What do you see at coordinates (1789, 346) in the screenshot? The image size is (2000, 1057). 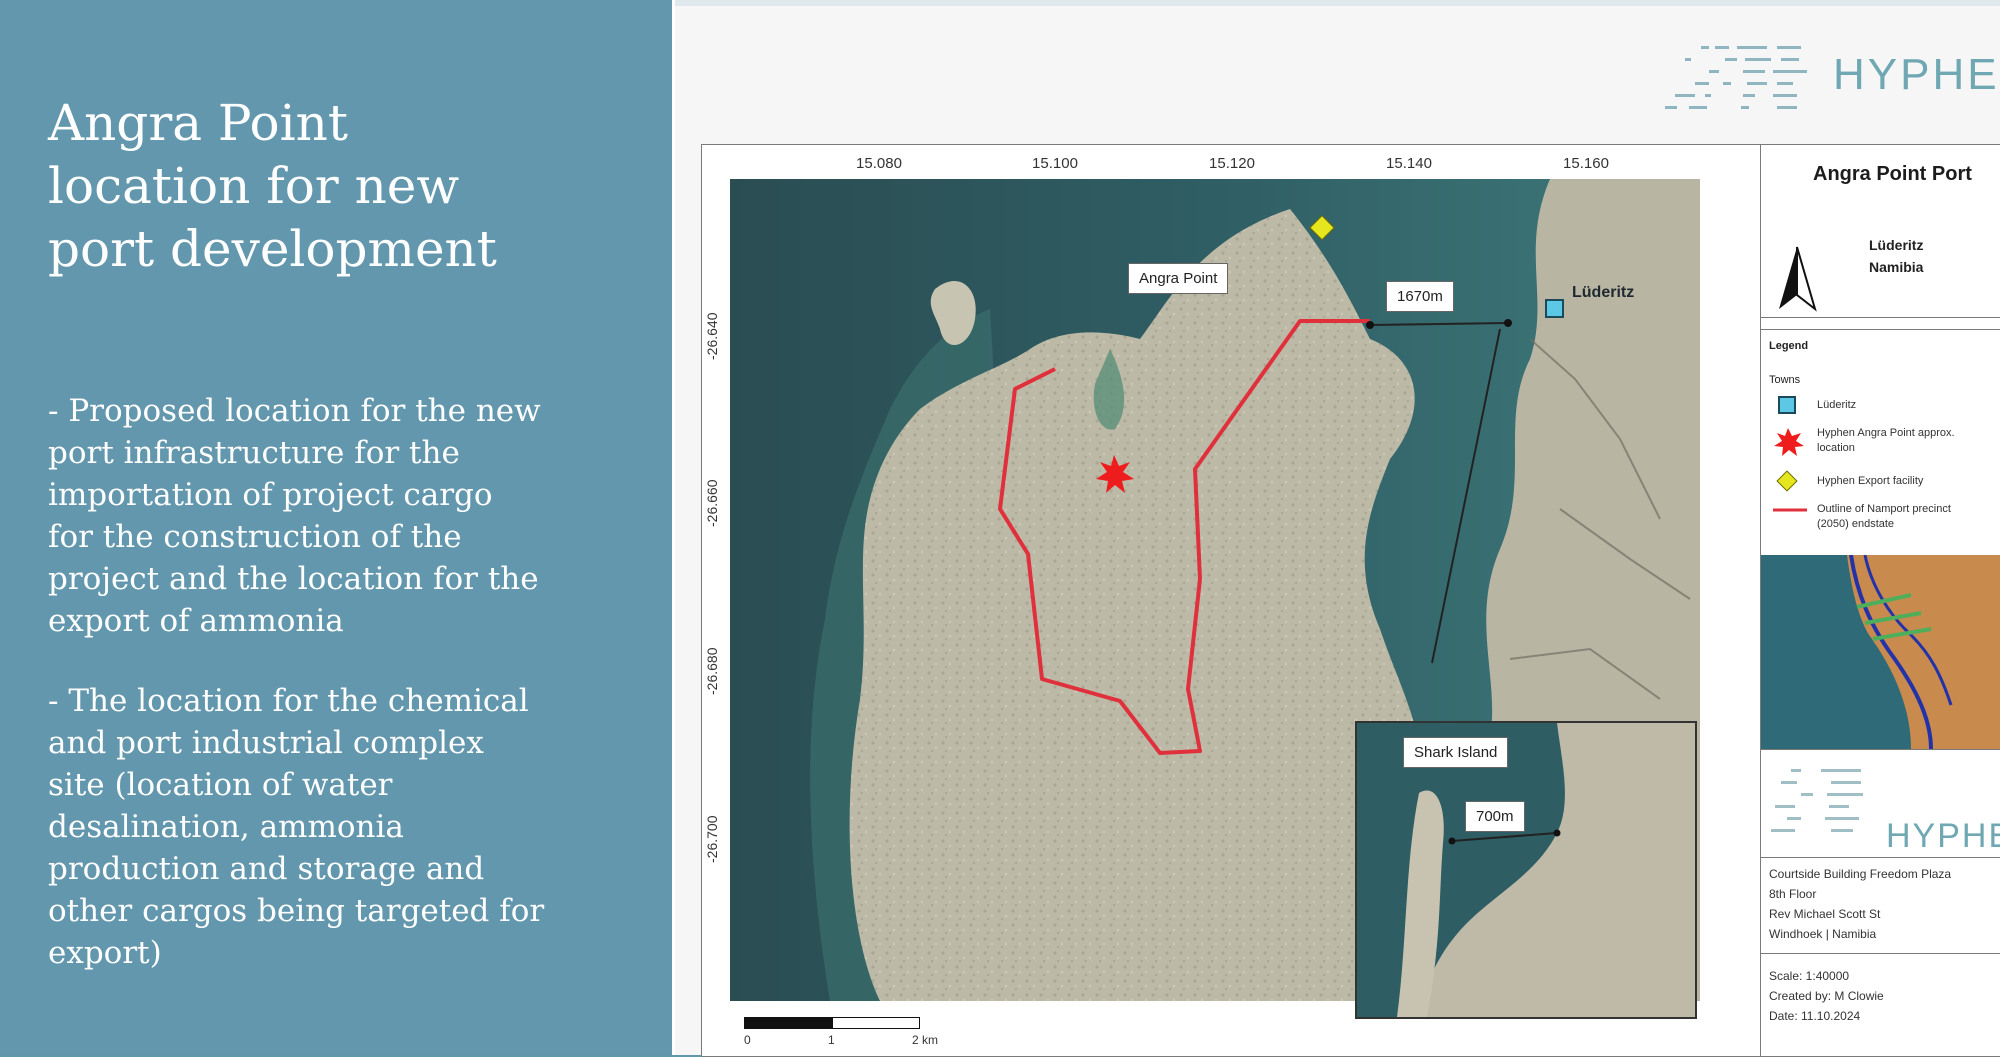 I see `legend-title: Legend` at bounding box center [1789, 346].